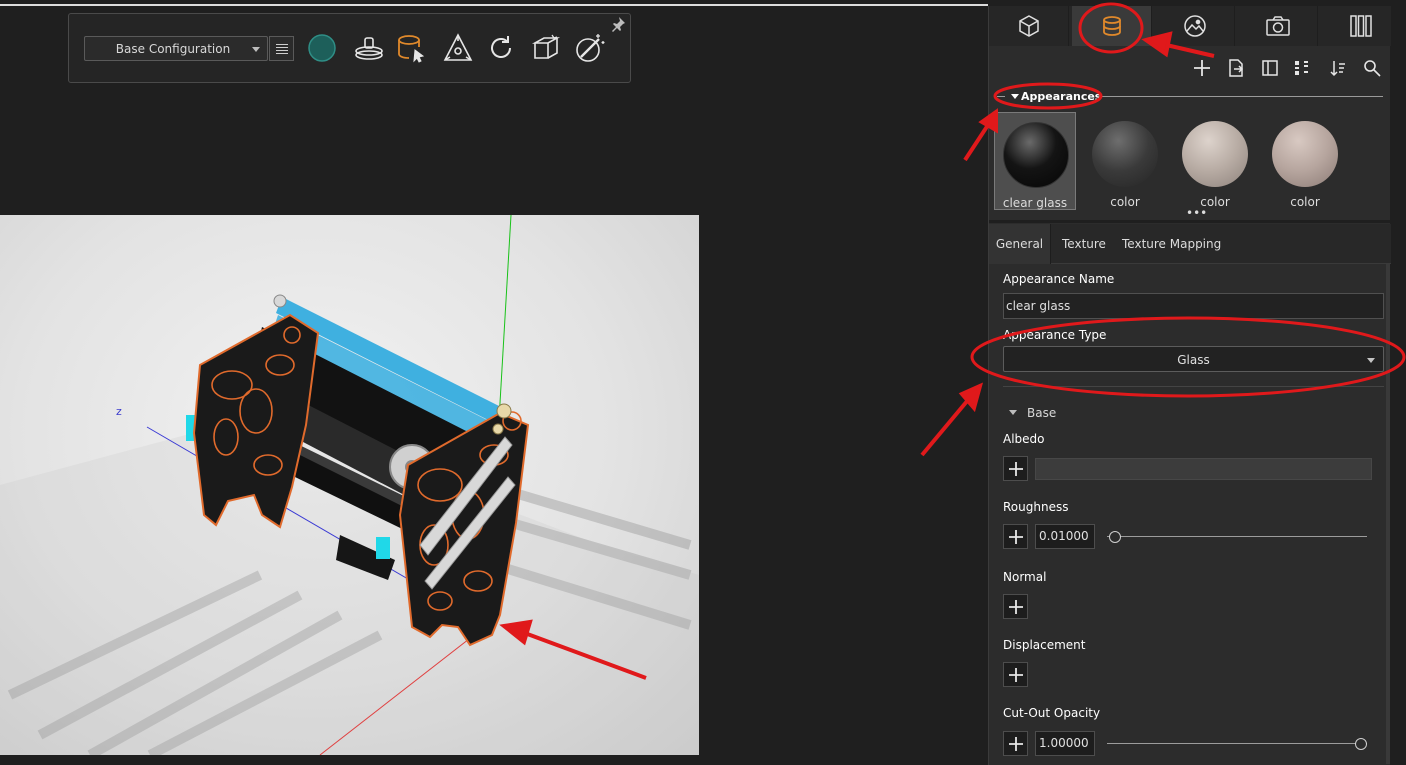  I want to click on cutout-texture-button, so click(1015, 743).